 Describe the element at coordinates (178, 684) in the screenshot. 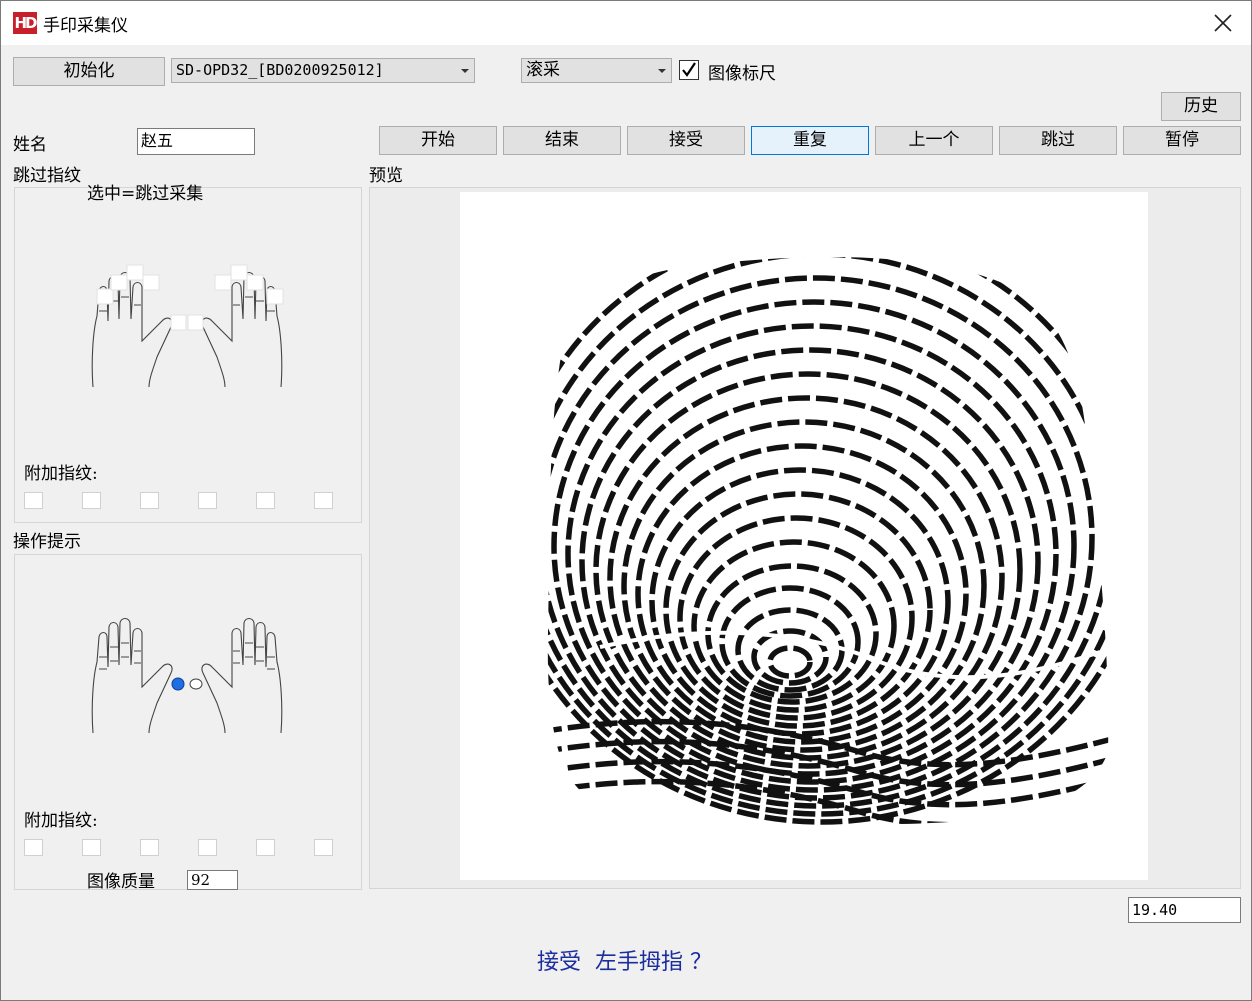

I see `active-finger-marker` at that location.